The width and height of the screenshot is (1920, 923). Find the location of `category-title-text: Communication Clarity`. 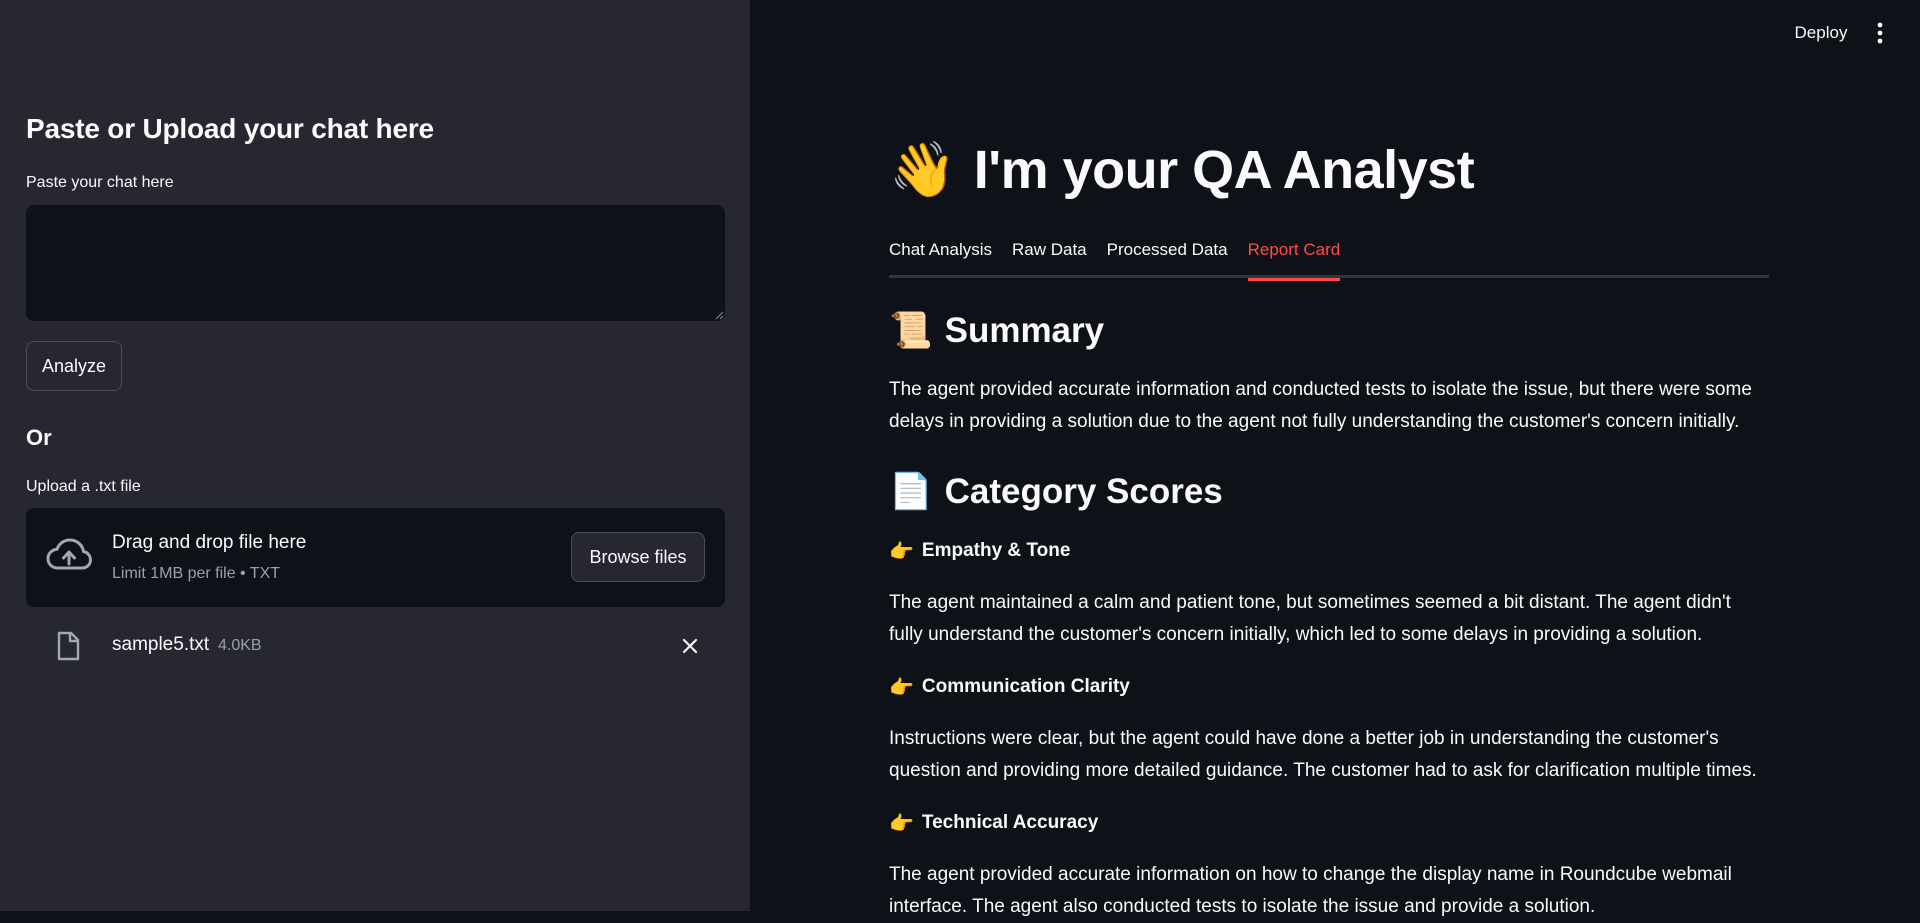

category-title-text: Communication Clarity is located at coordinates (1025, 686).